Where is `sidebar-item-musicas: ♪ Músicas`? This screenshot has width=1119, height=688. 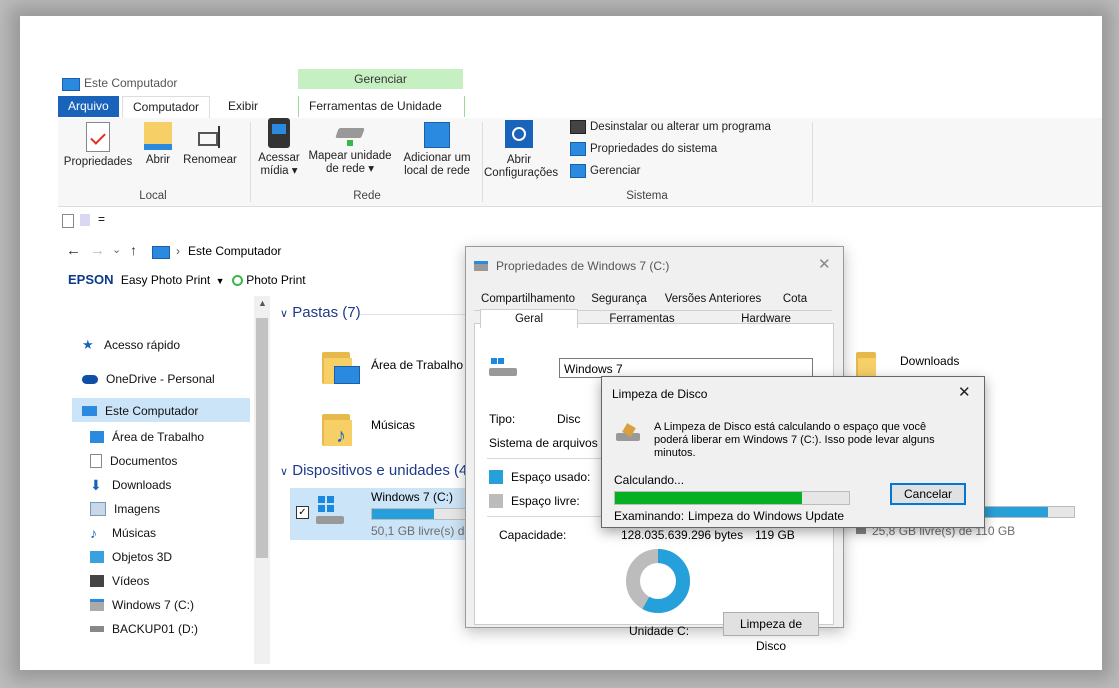
sidebar-item-musicas: ♪ Músicas is located at coordinates (123, 533).